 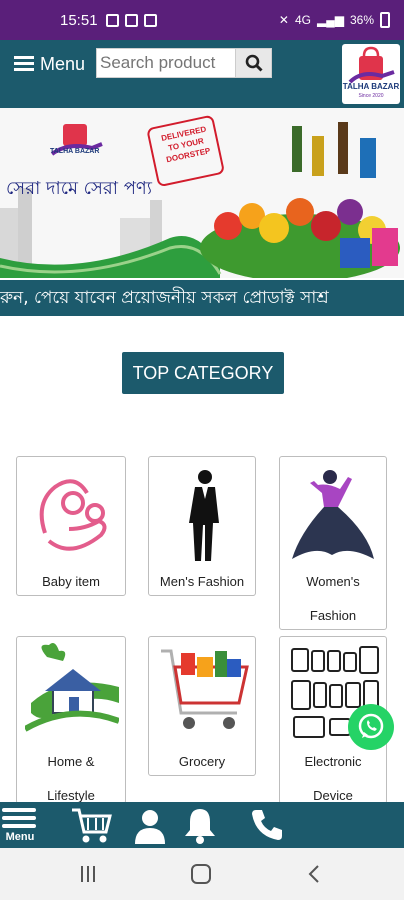 I want to click on gallery-notification-icon, so click(x=131, y=20).